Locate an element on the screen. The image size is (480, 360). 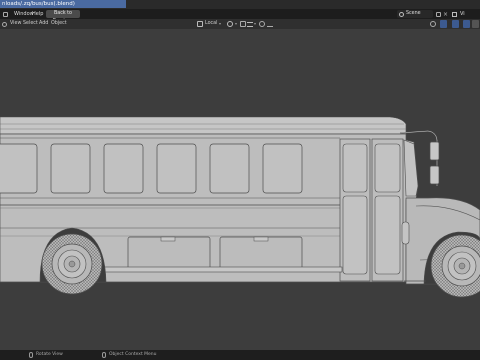
menu-add: Add is located at coordinates (43, 24).